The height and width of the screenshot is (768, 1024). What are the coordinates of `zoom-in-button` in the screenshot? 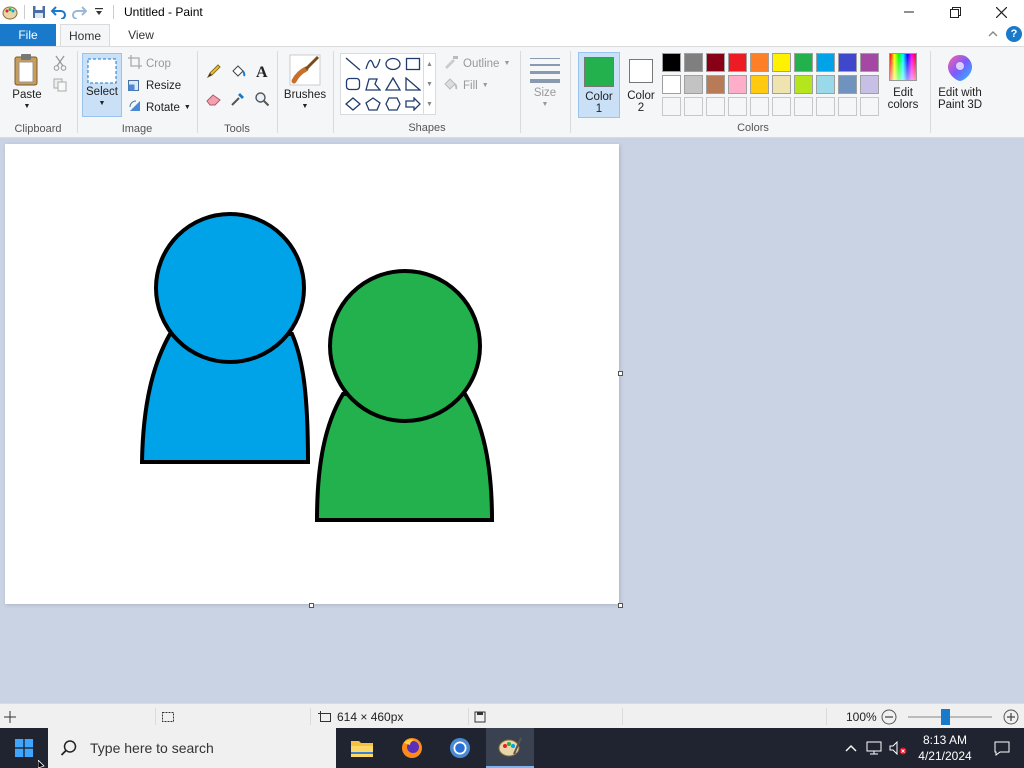 It's located at (1011, 716).